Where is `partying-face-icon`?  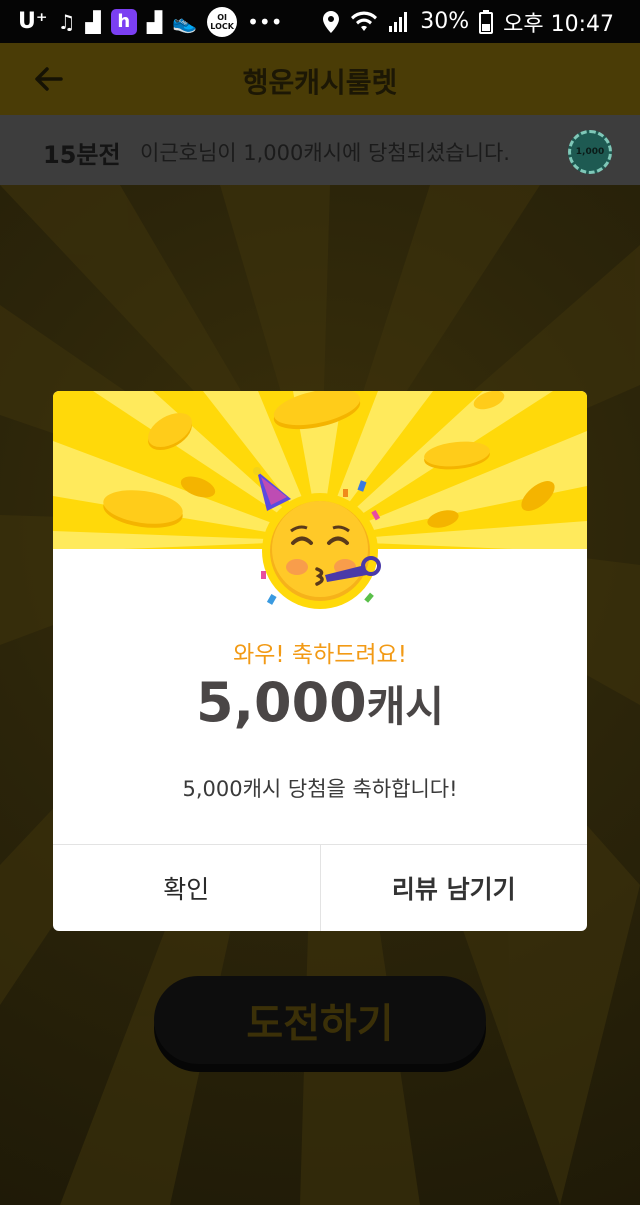
partying-face-icon is located at coordinates (320, 538).